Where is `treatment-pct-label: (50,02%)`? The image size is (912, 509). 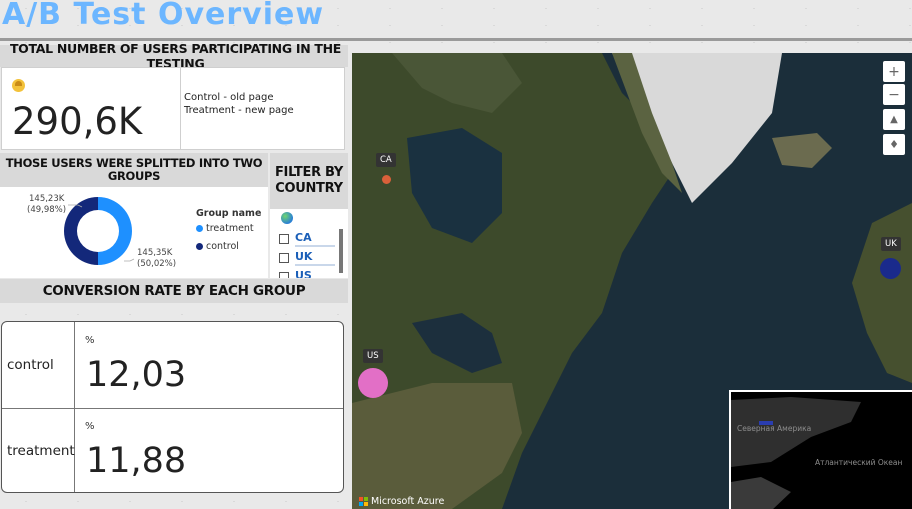 treatment-pct-label: (50,02%) is located at coordinates (157, 264).